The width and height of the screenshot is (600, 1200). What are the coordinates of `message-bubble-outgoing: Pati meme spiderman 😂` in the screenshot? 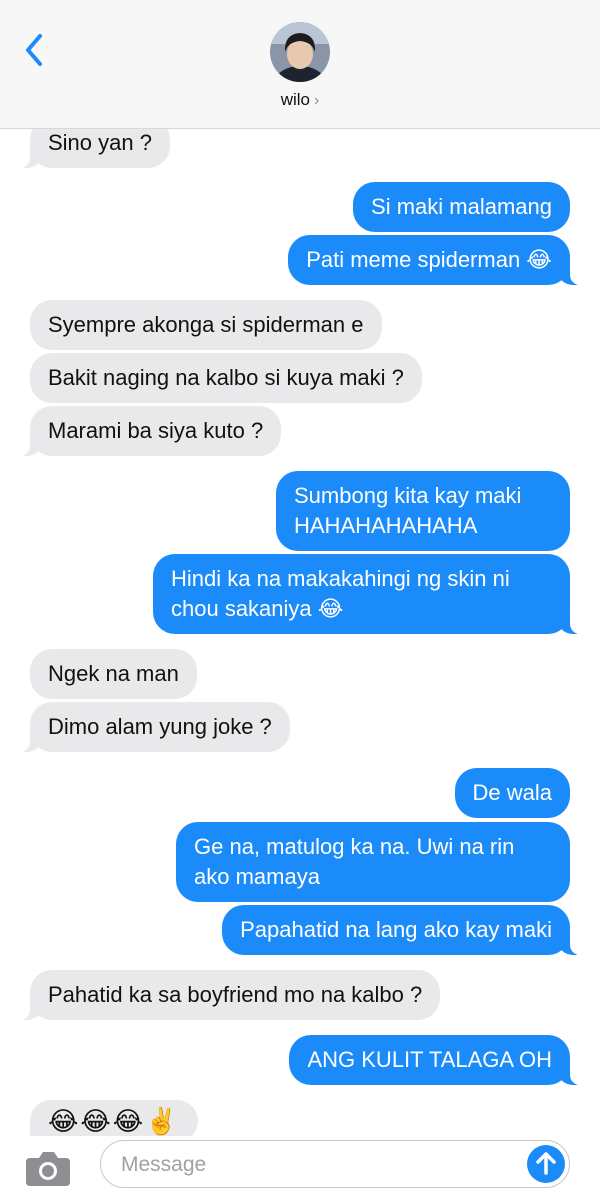 It's located at (435, 260).